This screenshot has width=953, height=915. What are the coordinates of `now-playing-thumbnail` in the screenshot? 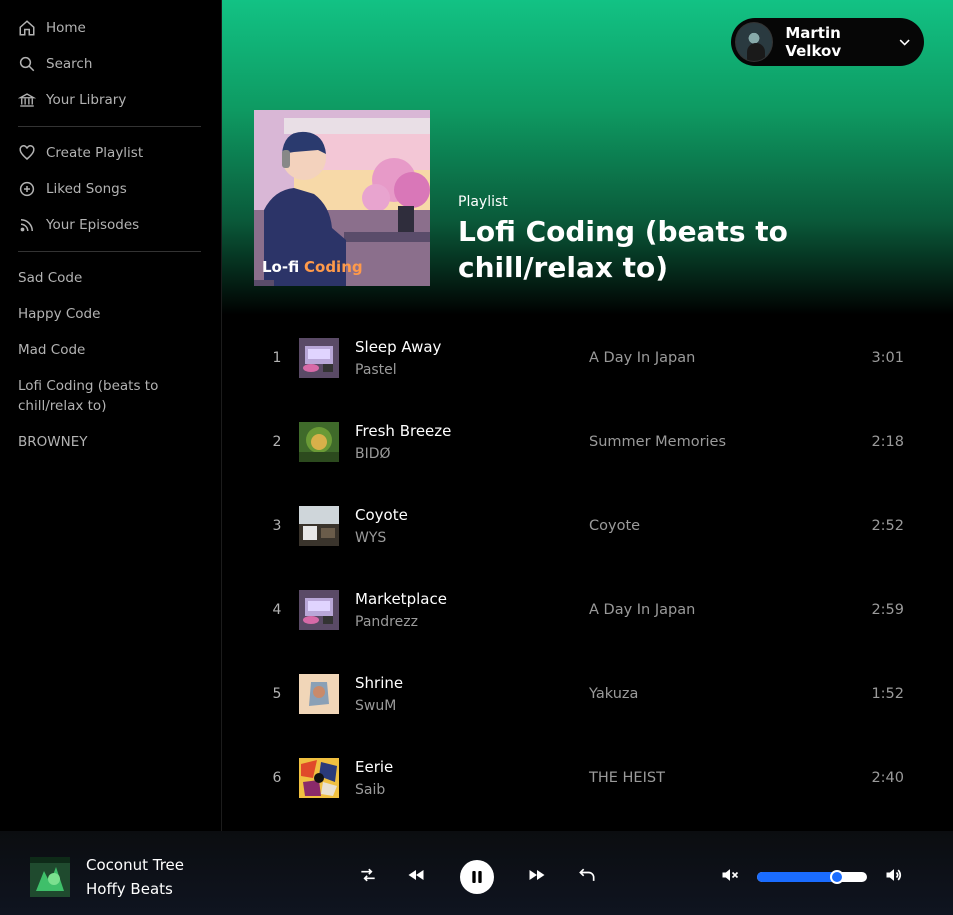 It's located at (50, 877).